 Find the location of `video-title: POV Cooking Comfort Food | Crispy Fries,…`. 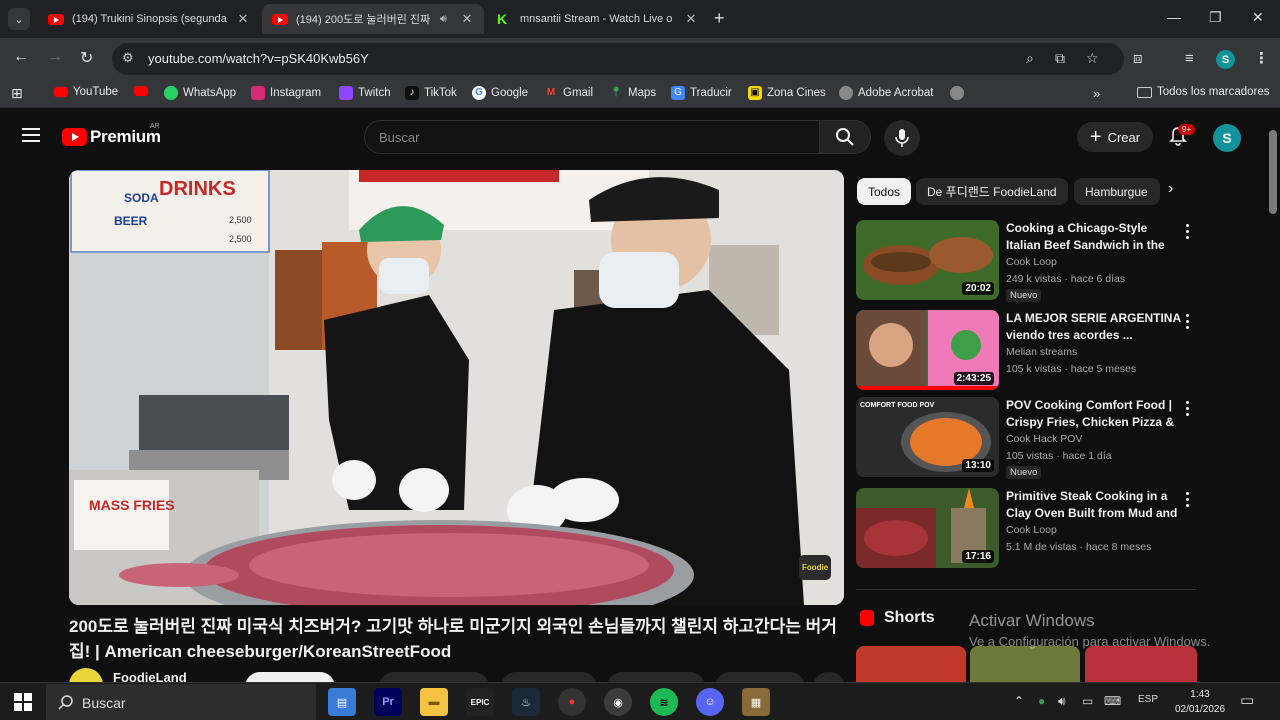

video-title: POV Cooking Comfort Food | Crispy Fries,… is located at coordinates (1093, 414).